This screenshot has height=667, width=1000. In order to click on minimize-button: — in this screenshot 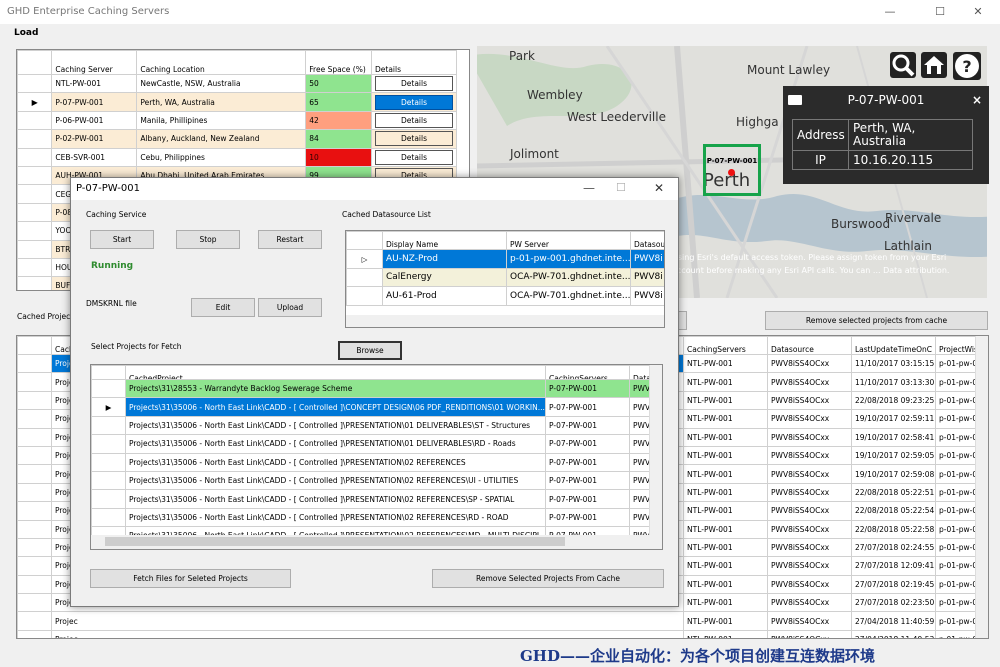, I will do `click(890, 12)`.